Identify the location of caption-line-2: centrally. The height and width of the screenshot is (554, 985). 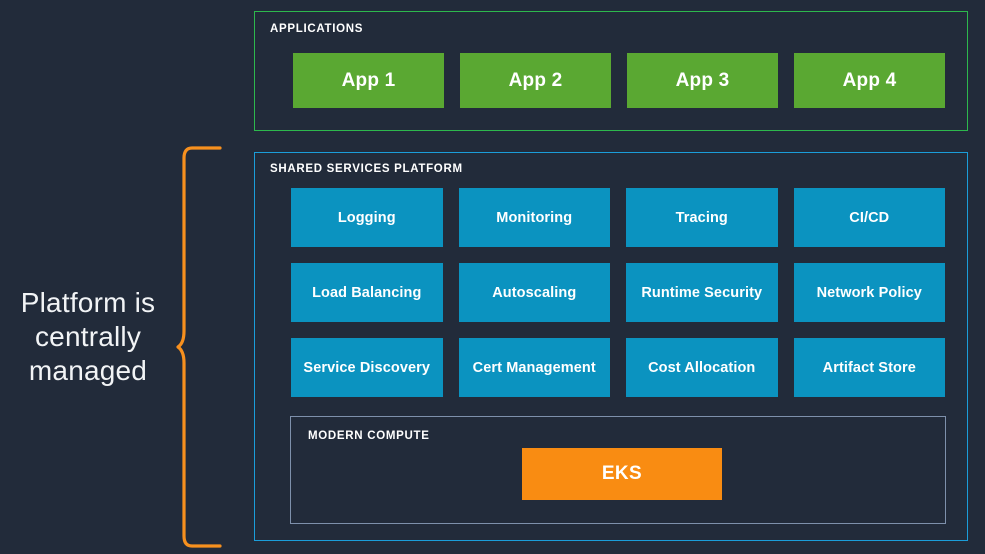
(88, 336).